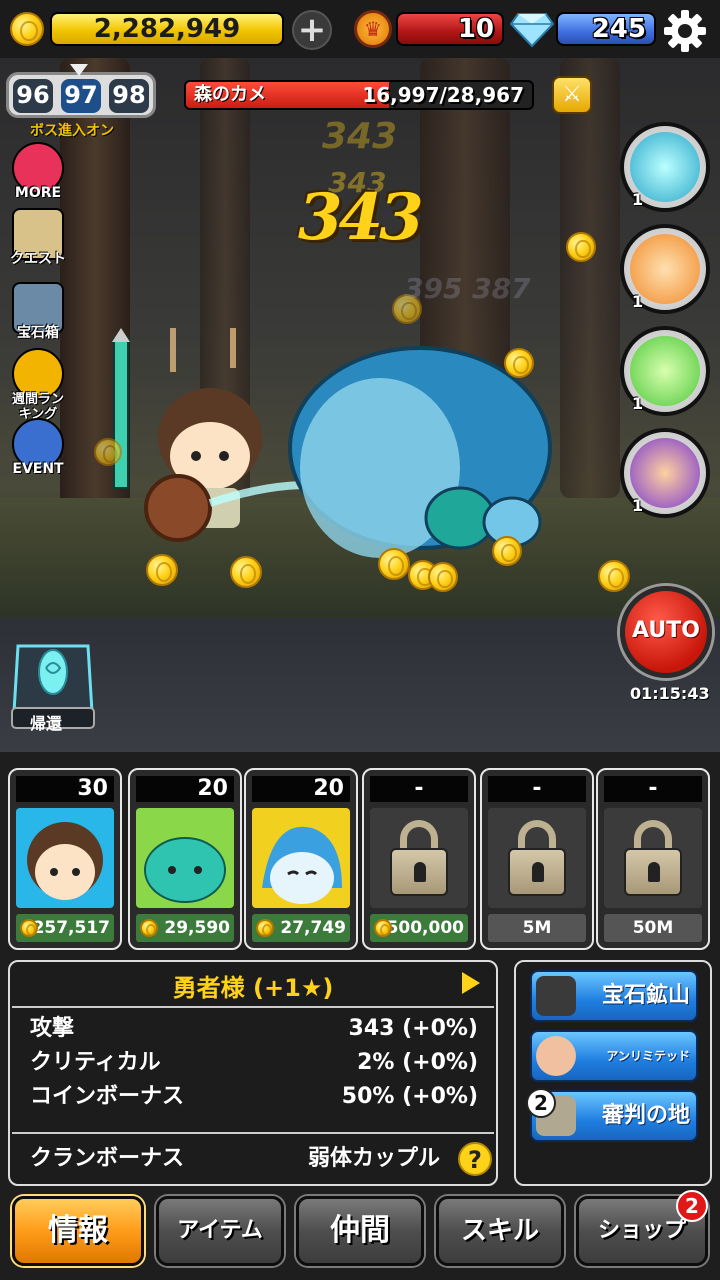 Image resolution: width=720 pixels, height=1280 pixels. I want to click on tab-skill: スキル, so click(500, 1231).